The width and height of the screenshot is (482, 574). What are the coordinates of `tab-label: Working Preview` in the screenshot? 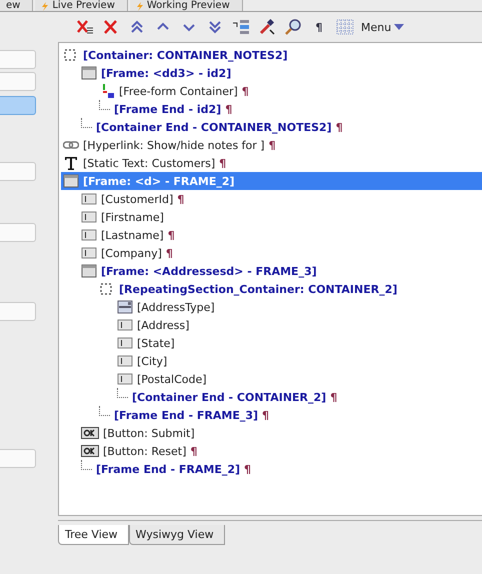 It's located at (188, 6).